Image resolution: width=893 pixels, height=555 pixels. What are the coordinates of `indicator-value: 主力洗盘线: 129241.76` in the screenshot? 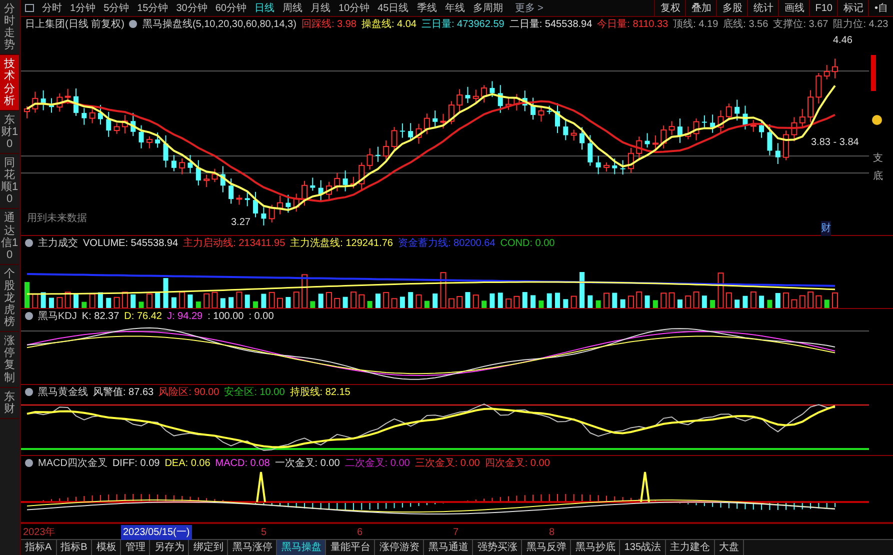 It's located at (341, 243).